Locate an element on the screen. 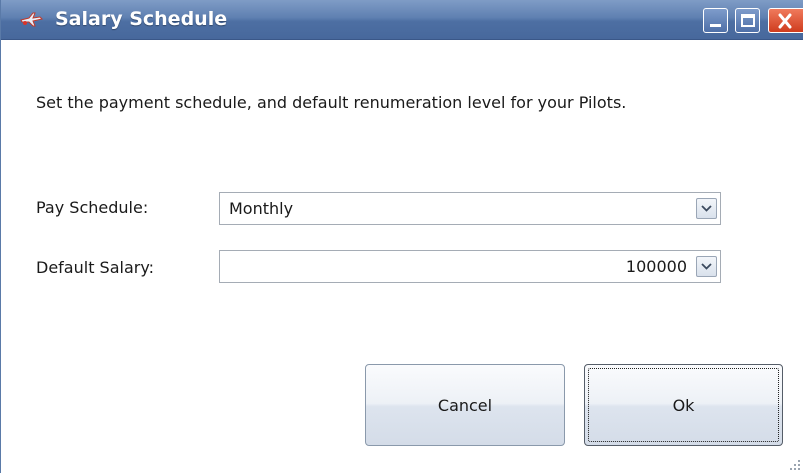  ok-button: Ok is located at coordinates (683, 405).